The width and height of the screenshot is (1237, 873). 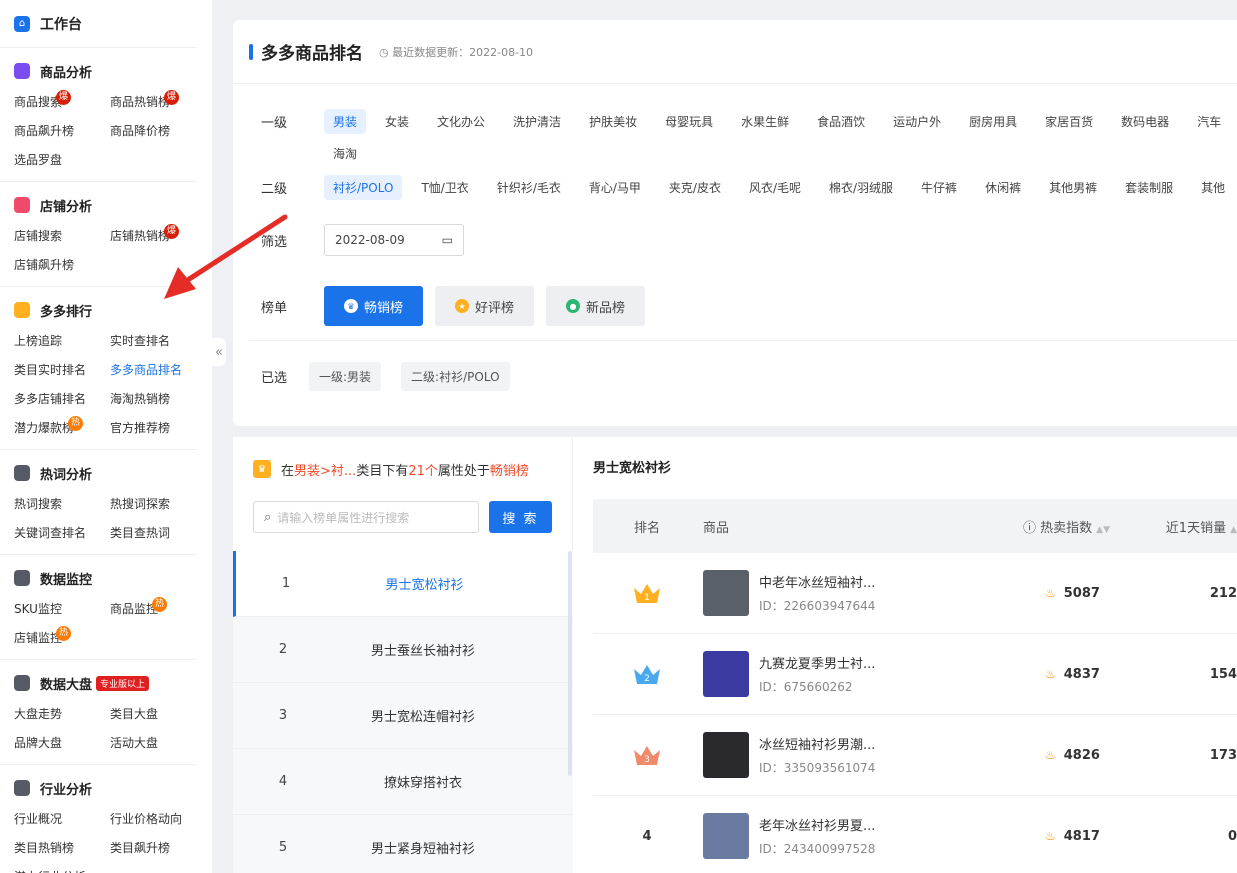 What do you see at coordinates (765, 121) in the screenshot?
I see `level1-chip: 水果生鲜` at bounding box center [765, 121].